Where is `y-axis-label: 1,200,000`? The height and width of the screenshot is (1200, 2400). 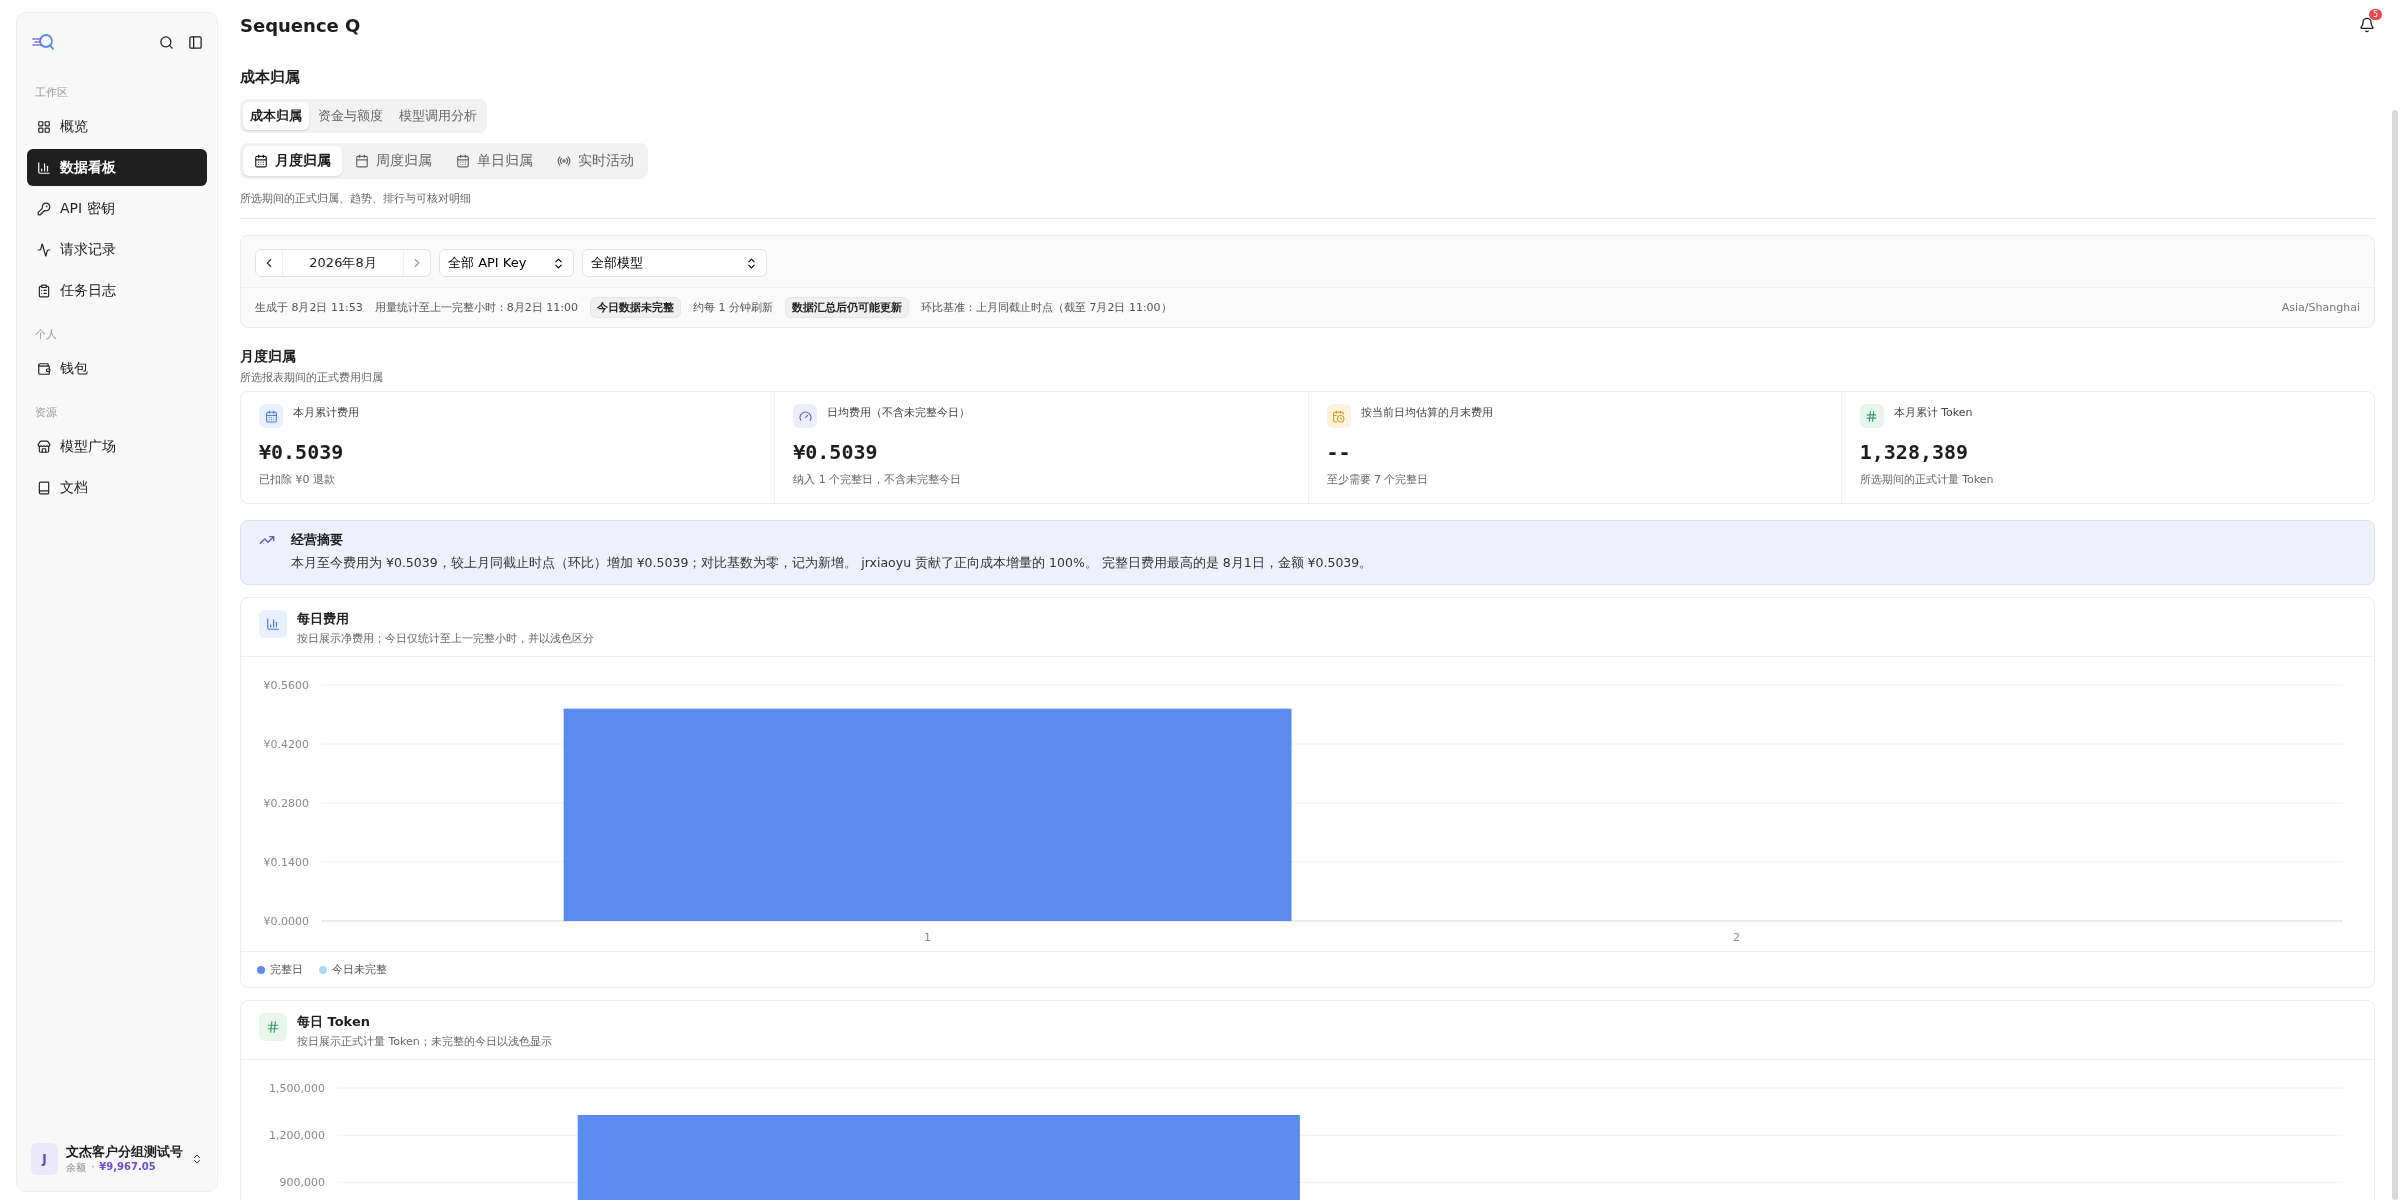
y-axis-label: 1,200,000 is located at coordinates (297, 1136).